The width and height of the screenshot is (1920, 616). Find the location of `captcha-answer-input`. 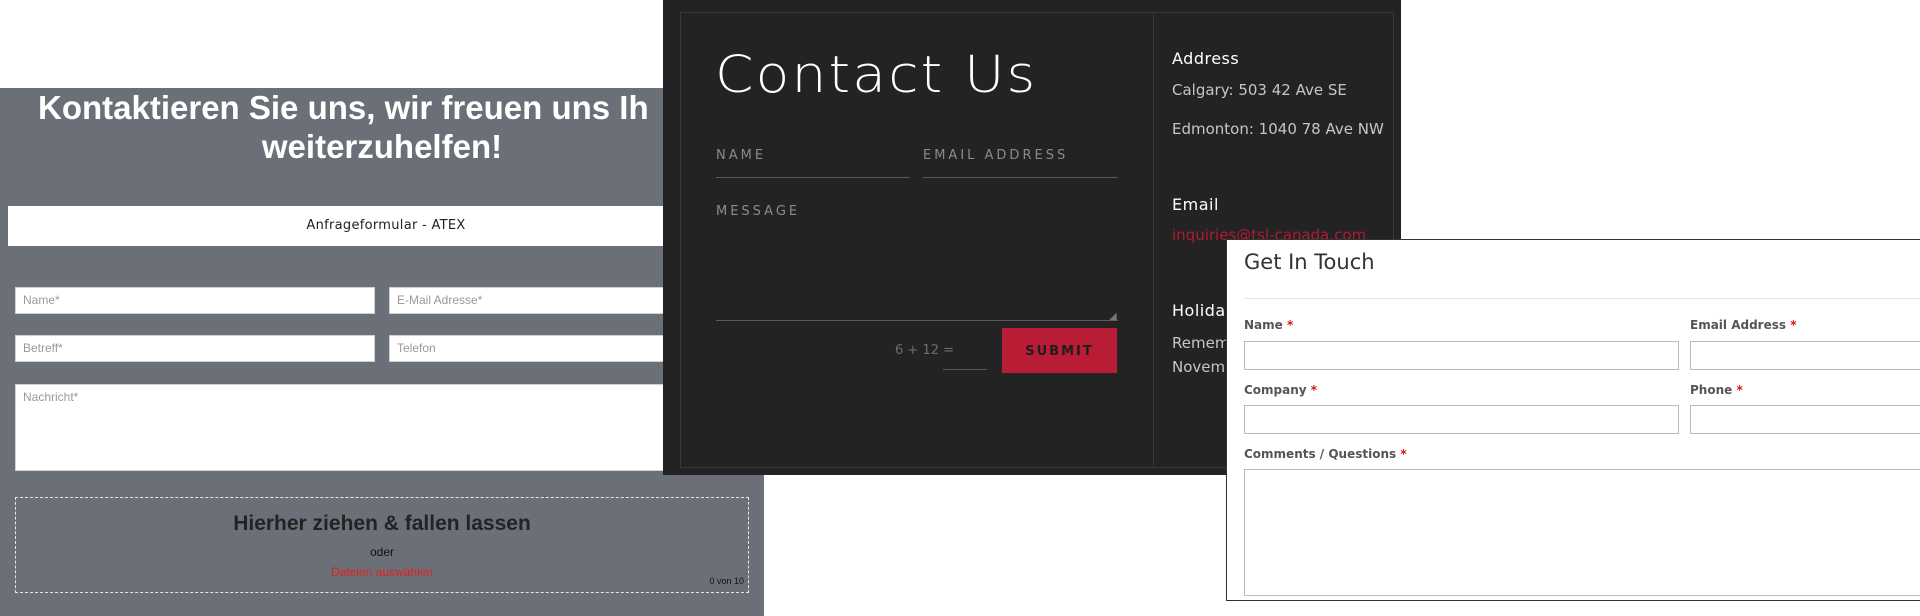

captcha-answer-input is located at coordinates (965, 369).